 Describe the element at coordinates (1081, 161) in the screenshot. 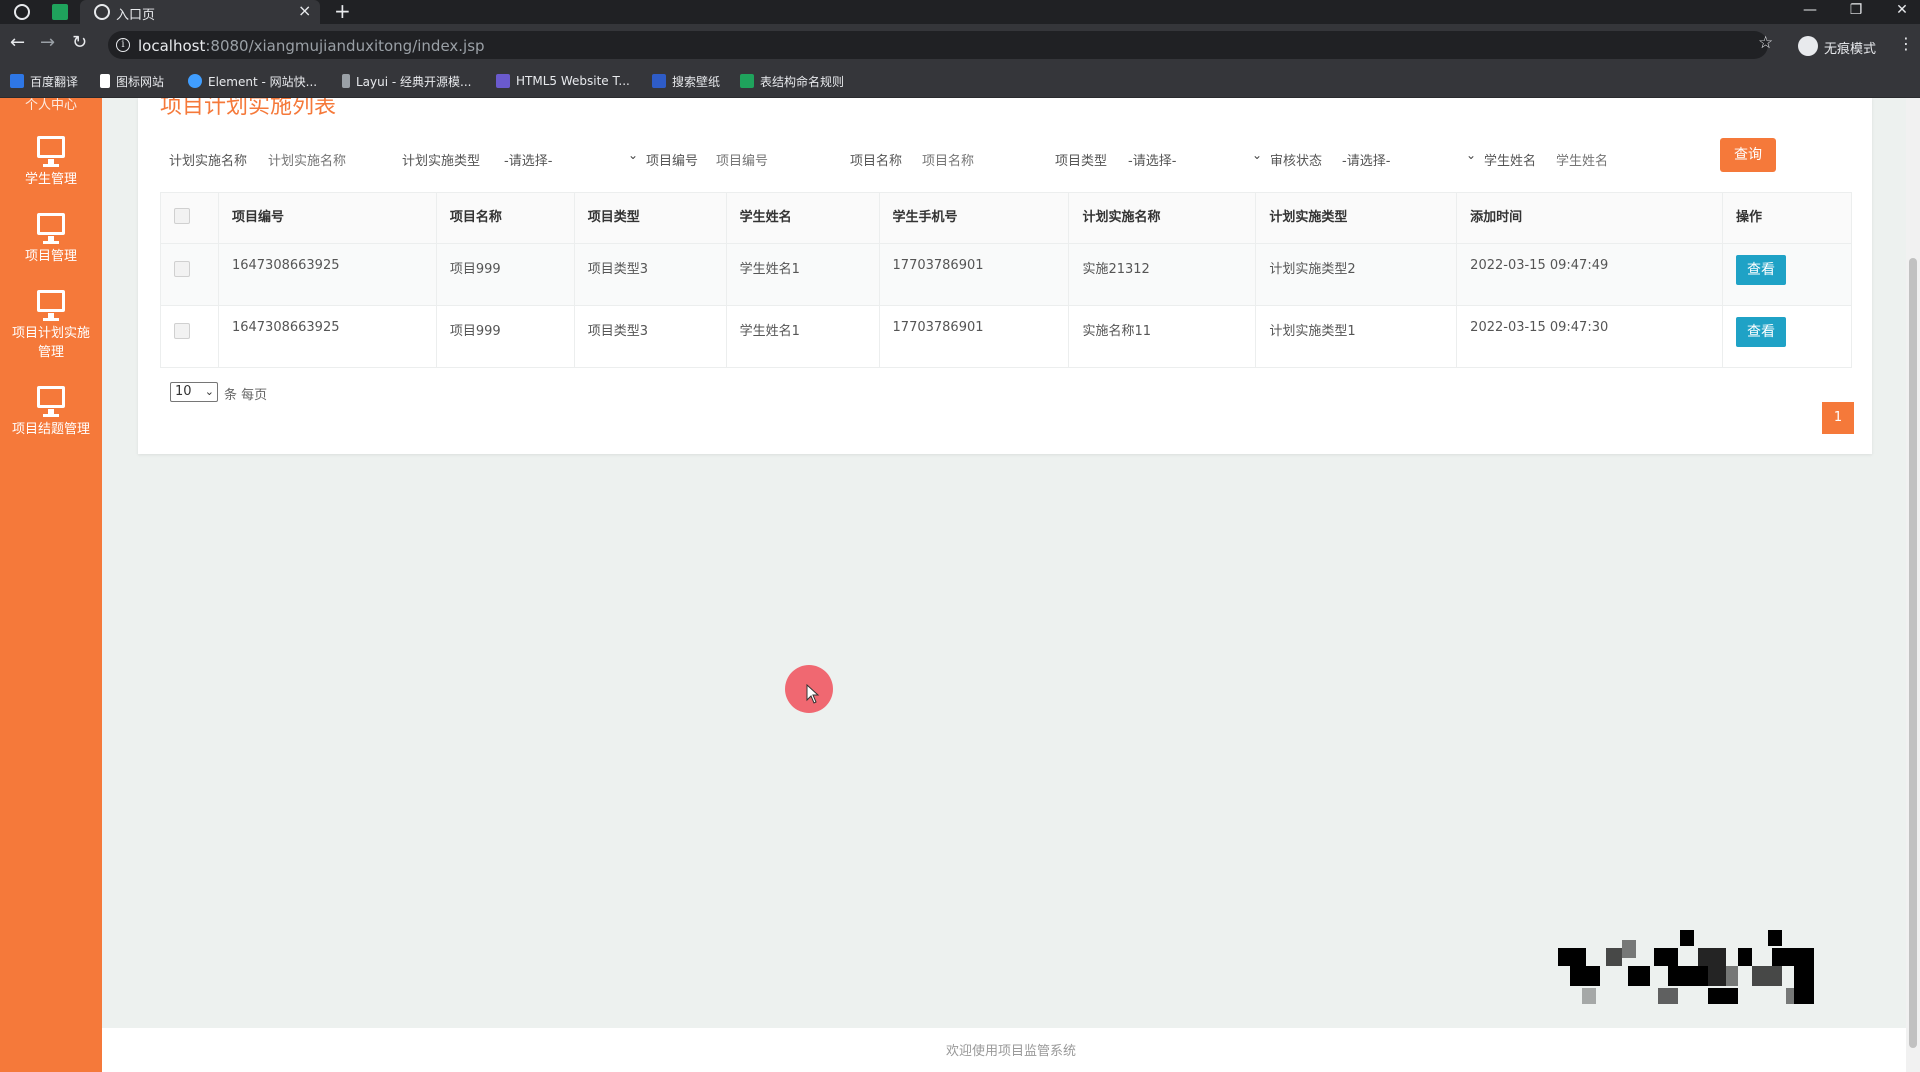

I see `project-type-label: 项目类型` at that location.